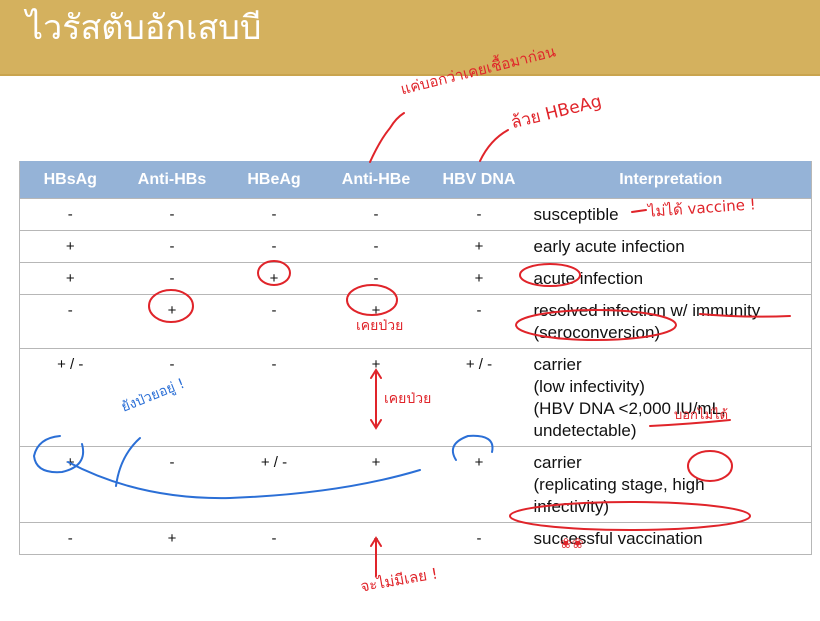 The height and width of the screenshot is (621, 820). I want to click on annotation-top-2: ล้วย HBeAg, so click(556, 112).